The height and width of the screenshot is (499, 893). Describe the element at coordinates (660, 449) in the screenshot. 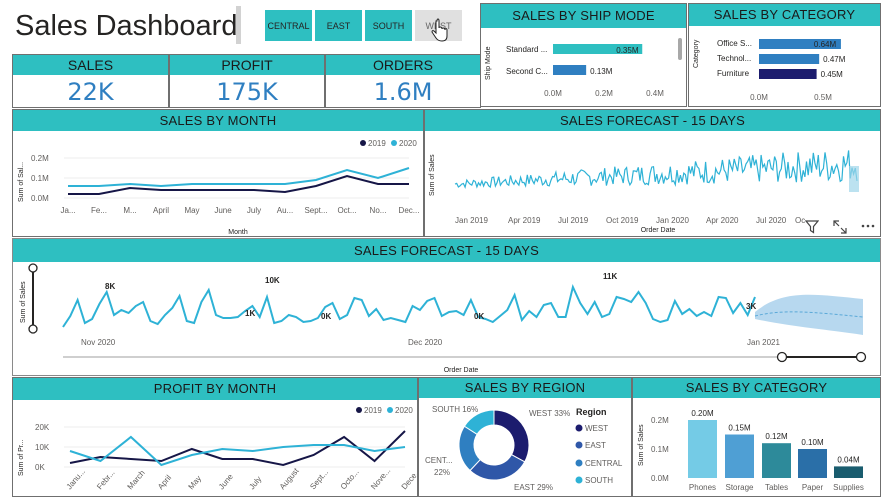

I see `y-tick: 0.1M` at that location.